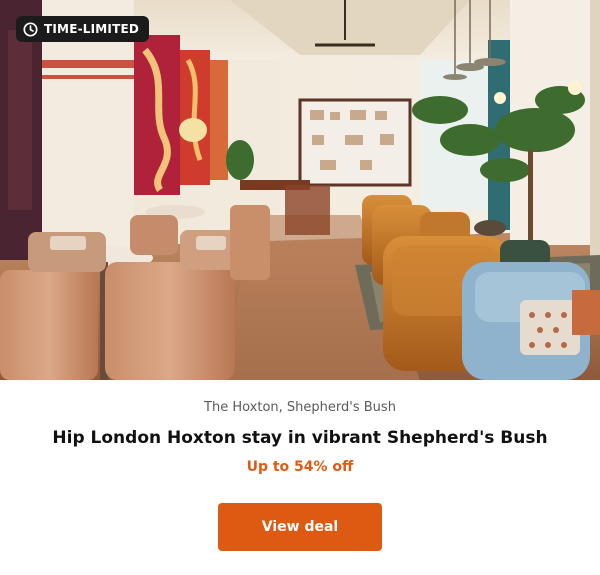  I want to click on discount-label: Up to 54% off, so click(300, 467).